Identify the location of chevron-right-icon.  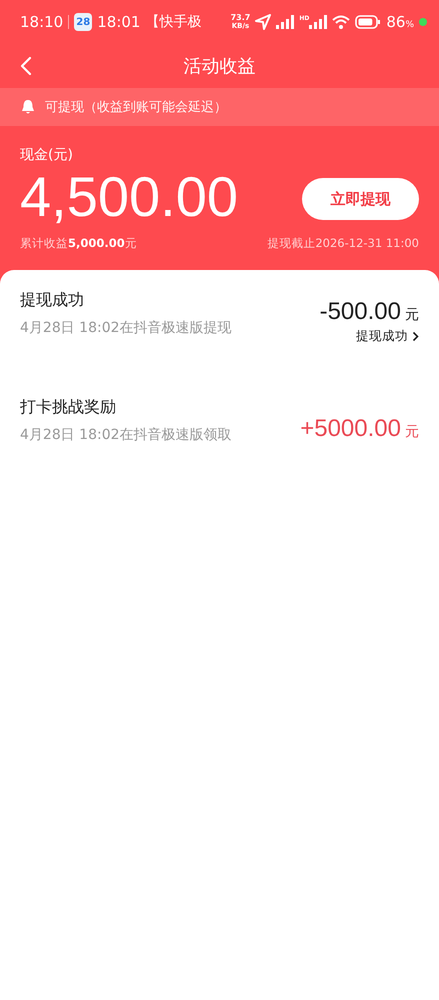
(415, 336).